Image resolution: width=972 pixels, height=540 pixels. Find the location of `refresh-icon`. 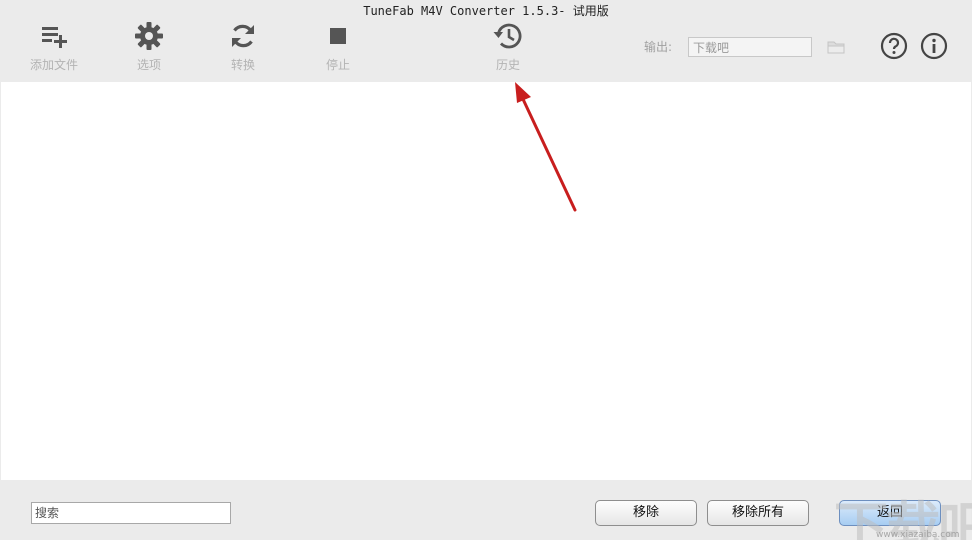

refresh-icon is located at coordinates (243, 36).